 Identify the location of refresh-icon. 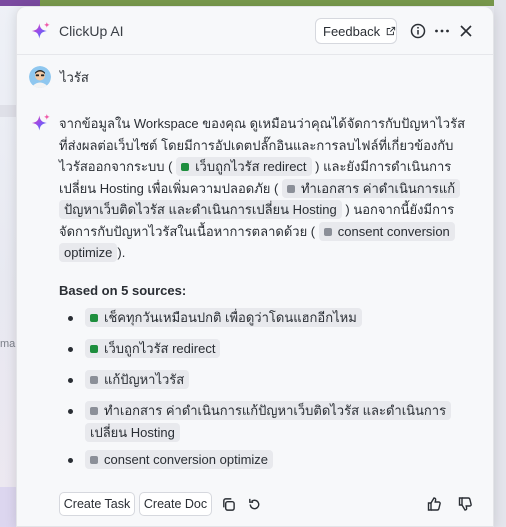
(253, 503).